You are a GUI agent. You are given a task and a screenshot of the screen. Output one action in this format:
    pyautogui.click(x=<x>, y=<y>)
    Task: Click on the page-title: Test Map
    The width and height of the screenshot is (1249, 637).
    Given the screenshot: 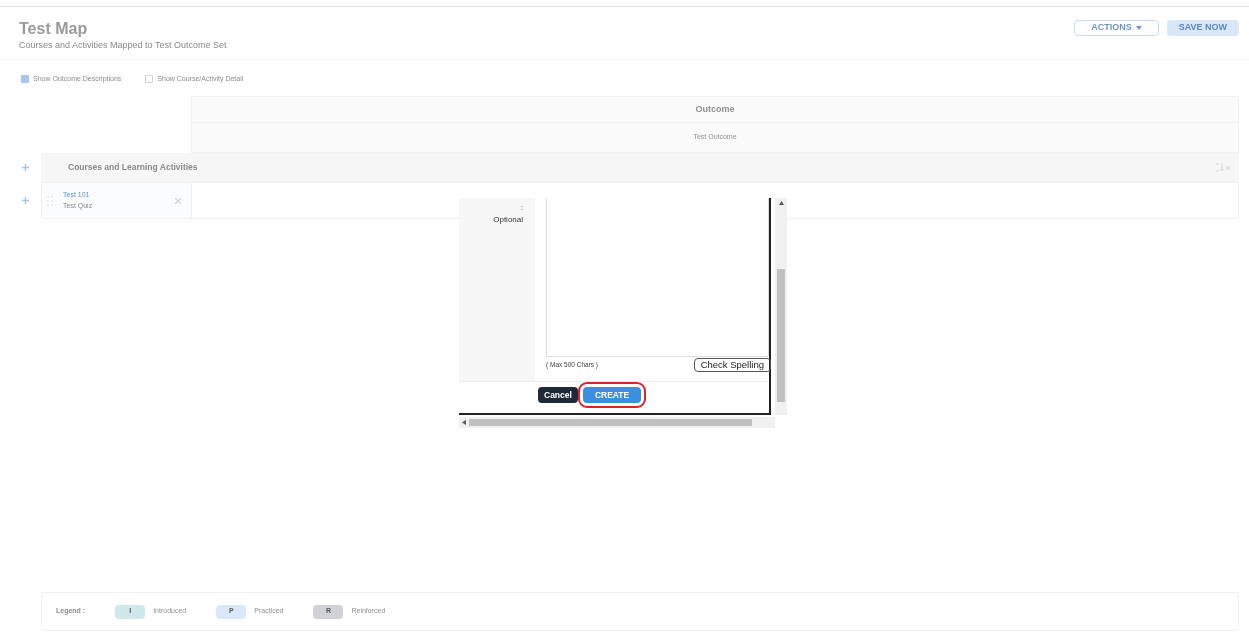 What is the action you would take?
    pyautogui.click(x=54, y=29)
    